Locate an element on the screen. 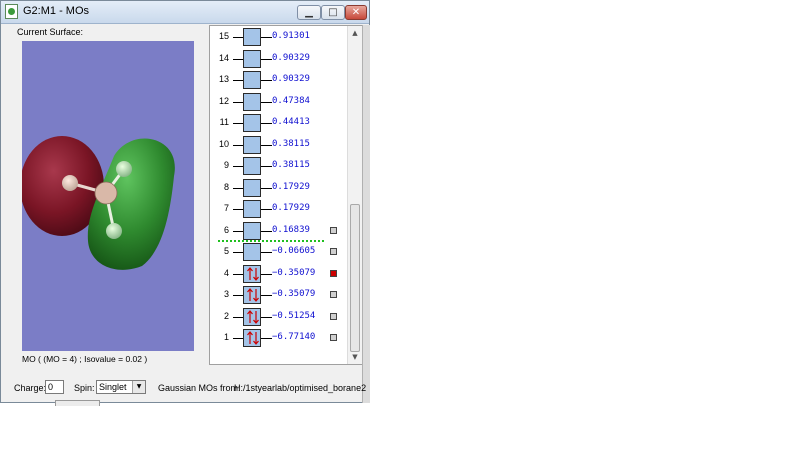 This screenshot has width=800, height=450. molecule-viewport is located at coordinates (108, 196).